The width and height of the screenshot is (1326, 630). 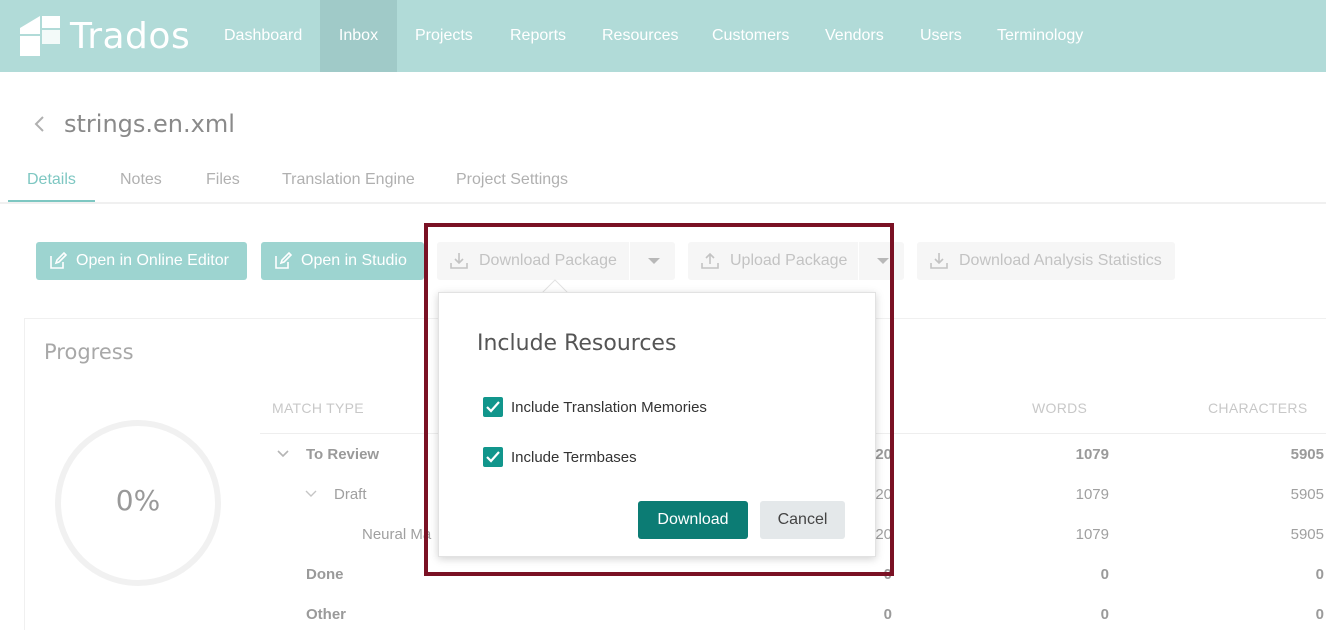 What do you see at coordinates (640, 36) in the screenshot?
I see `nav-resources: Resources` at bounding box center [640, 36].